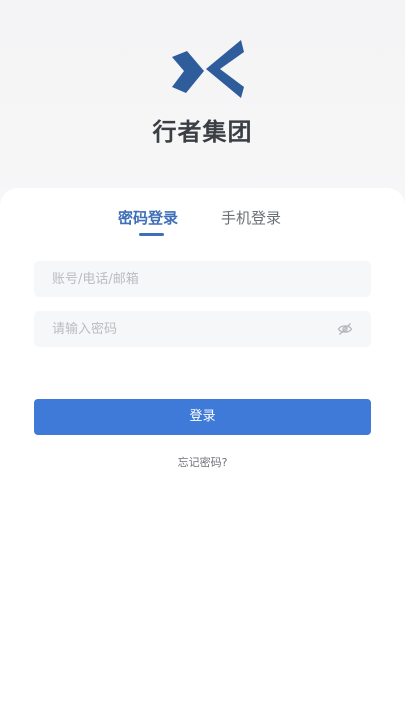 This screenshot has height=720, width=405. I want to click on active-tab-indicator, so click(151, 234).